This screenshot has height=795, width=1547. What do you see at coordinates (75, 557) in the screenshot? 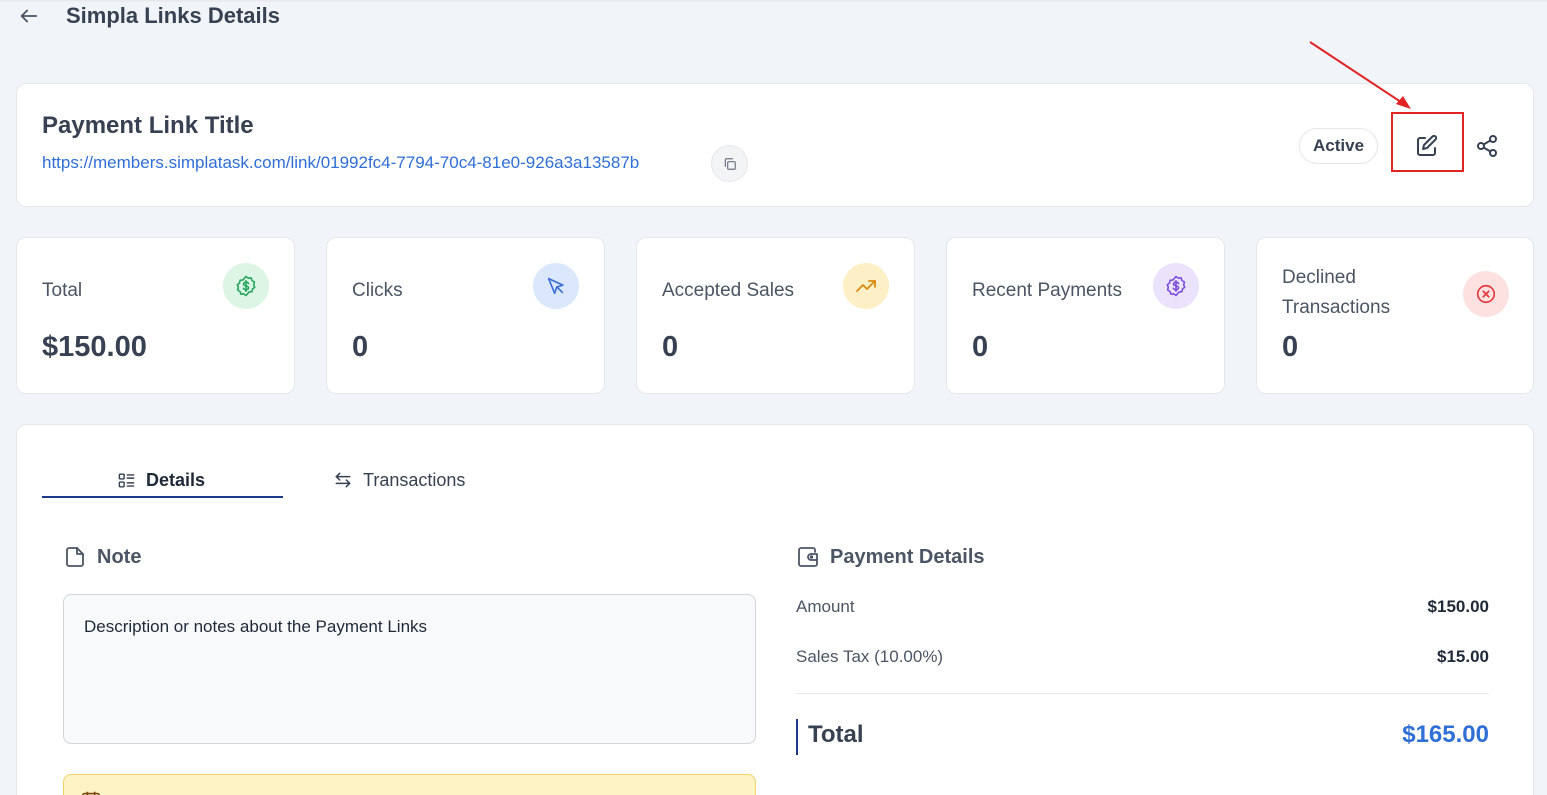
I see `note-icon` at bounding box center [75, 557].